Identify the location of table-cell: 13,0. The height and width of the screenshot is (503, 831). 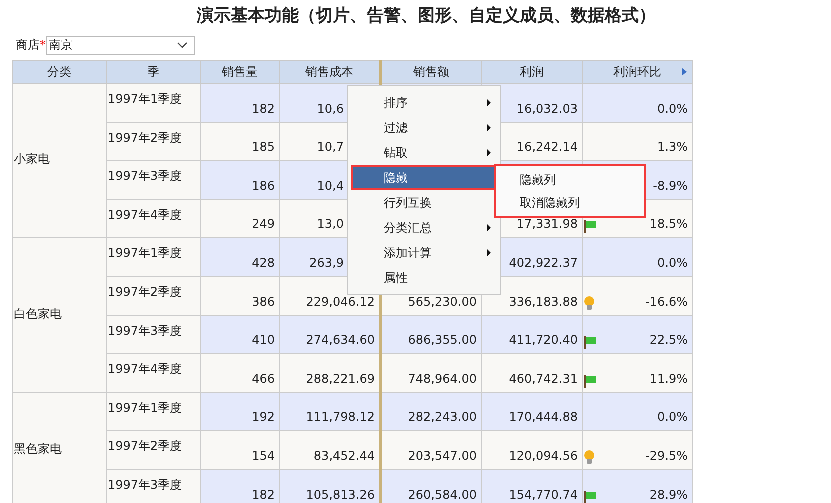
(330, 224).